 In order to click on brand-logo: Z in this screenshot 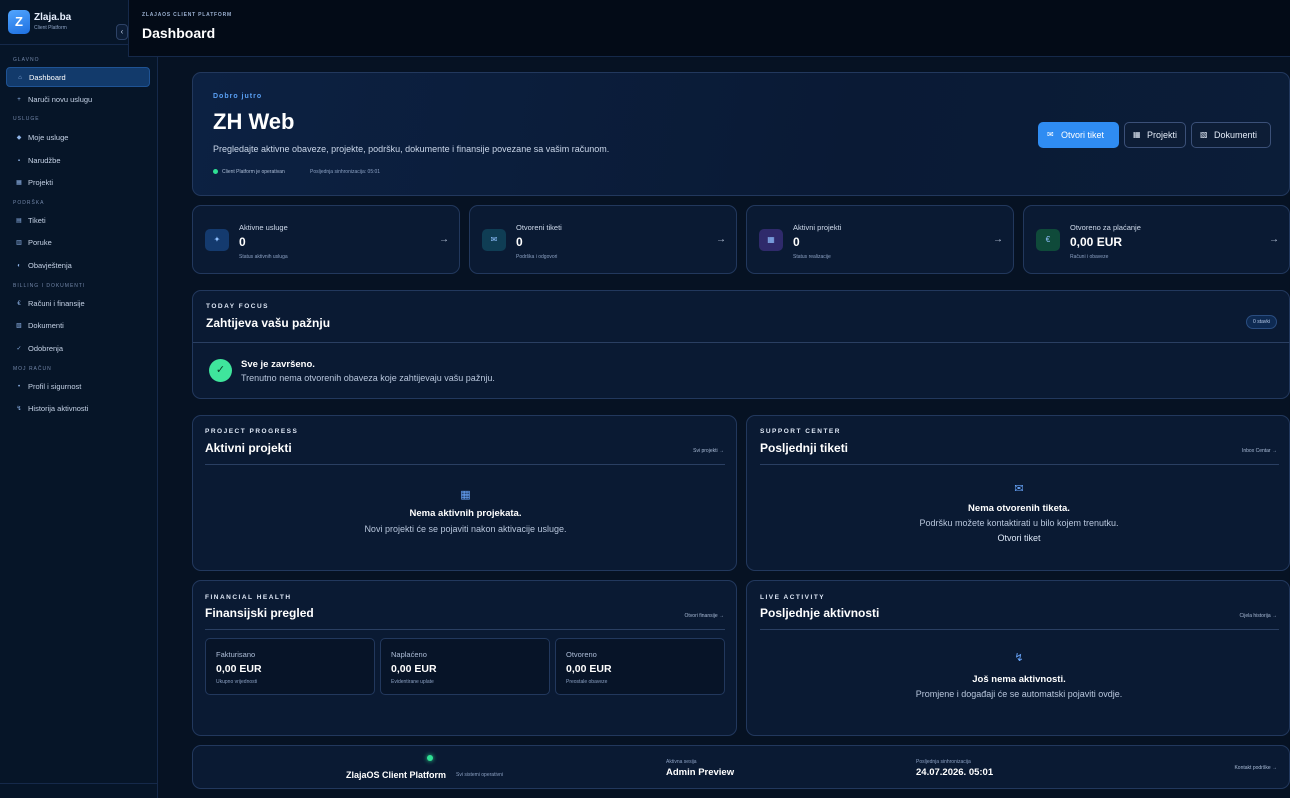, I will do `click(19, 22)`.